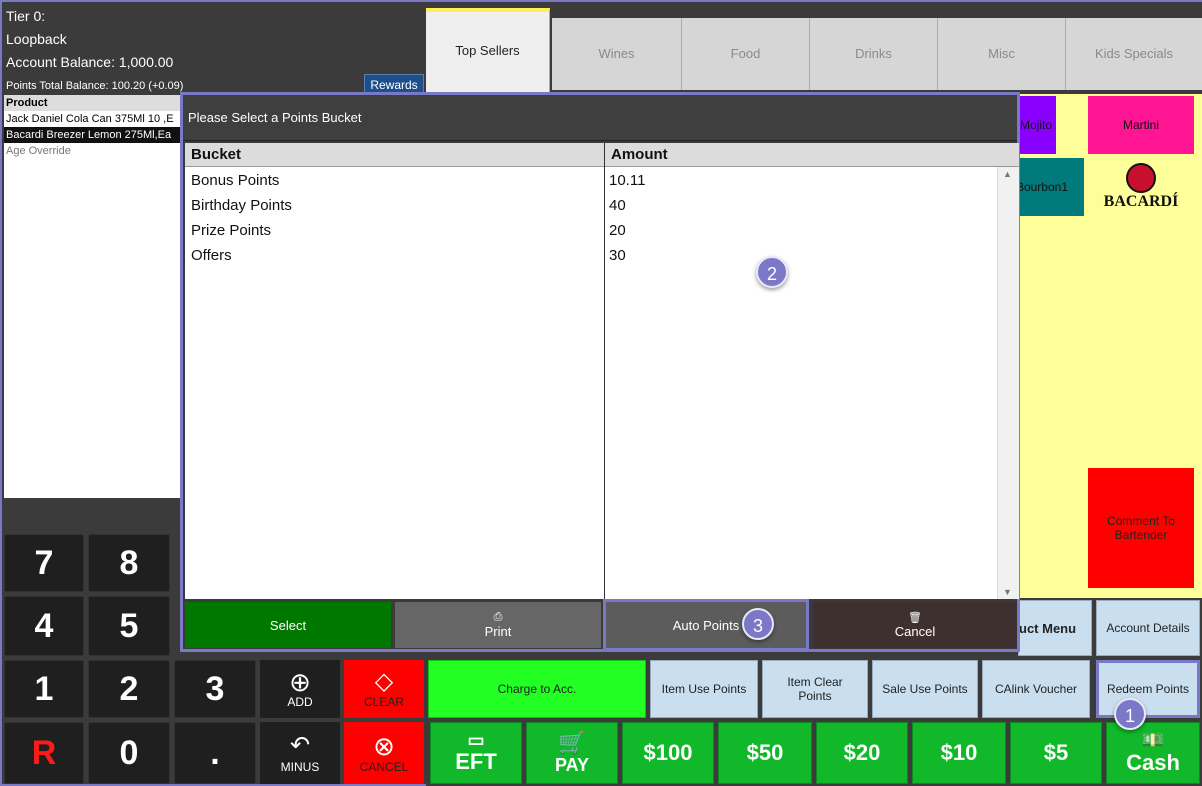  What do you see at coordinates (215, 689) in the screenshot?
I see `key-3: 3` at bounding box center [215, 689].